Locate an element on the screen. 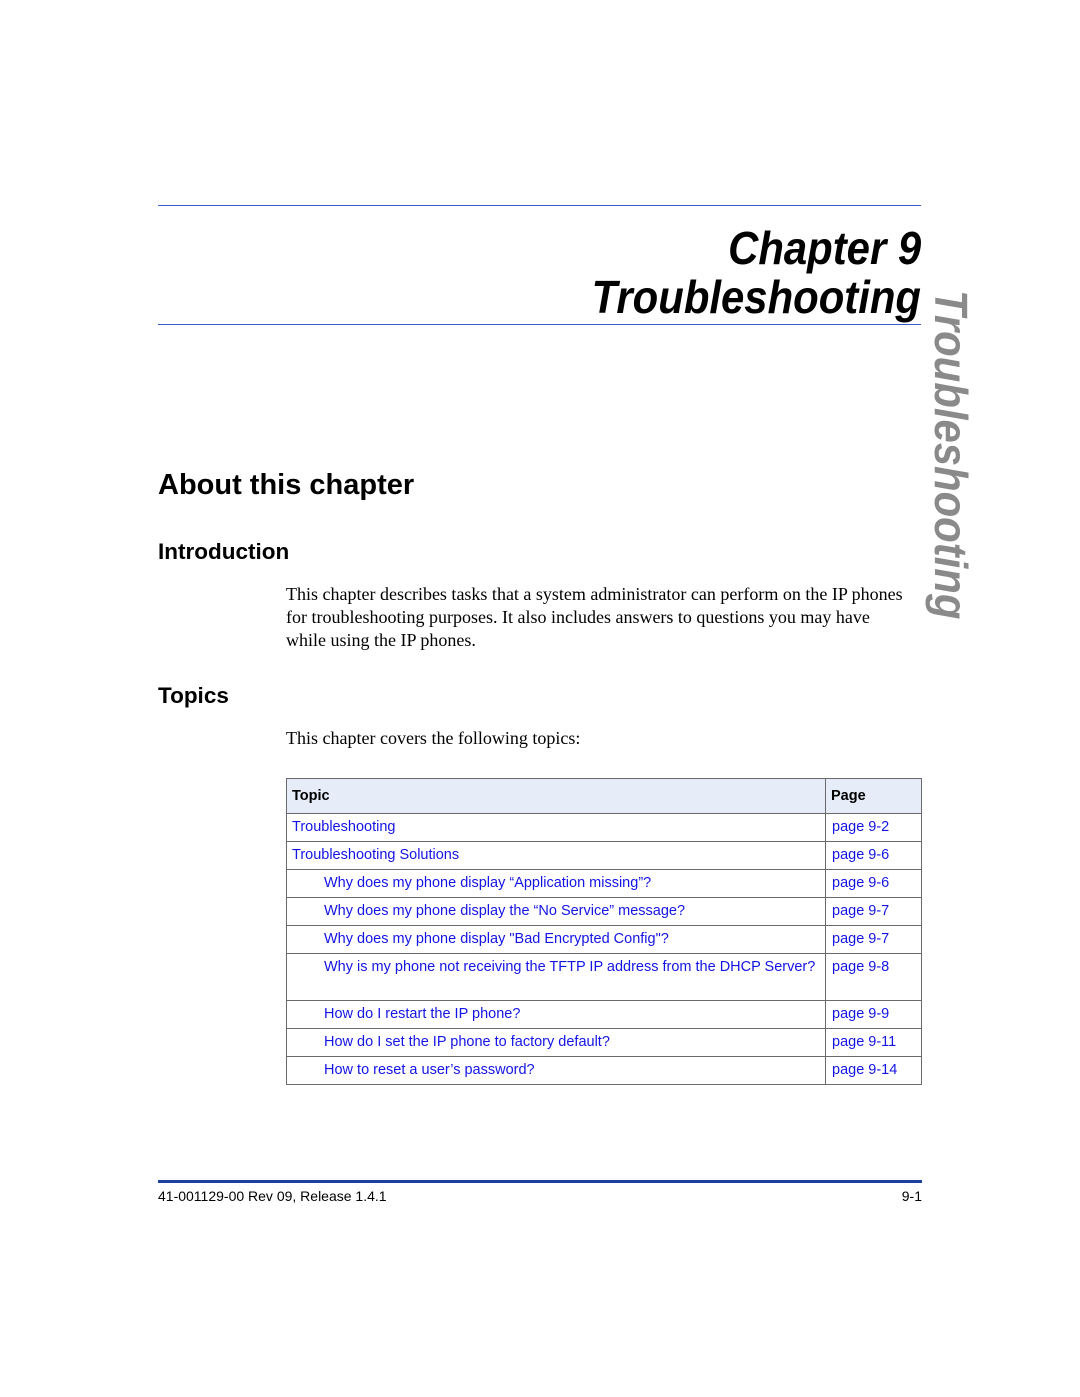 The width and height of the screenshot is (1080, 1397). footer-rule is located at coordinates (540, 1181).